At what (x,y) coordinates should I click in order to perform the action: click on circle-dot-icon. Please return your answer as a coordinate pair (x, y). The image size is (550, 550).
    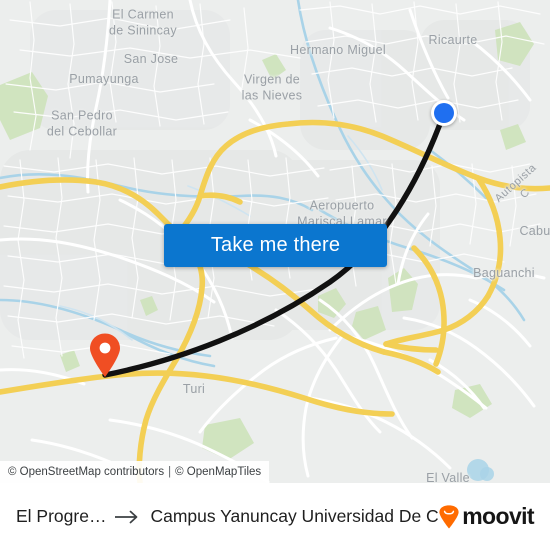
    Looking at the image, I should click on (444, 113).